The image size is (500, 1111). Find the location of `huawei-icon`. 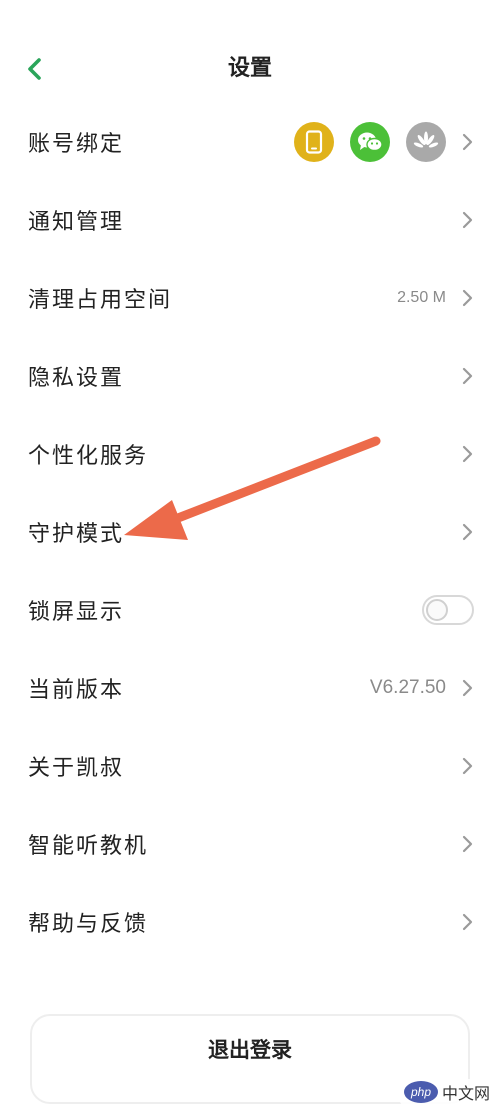

huawei-icon is located at coordinates (426, 142).